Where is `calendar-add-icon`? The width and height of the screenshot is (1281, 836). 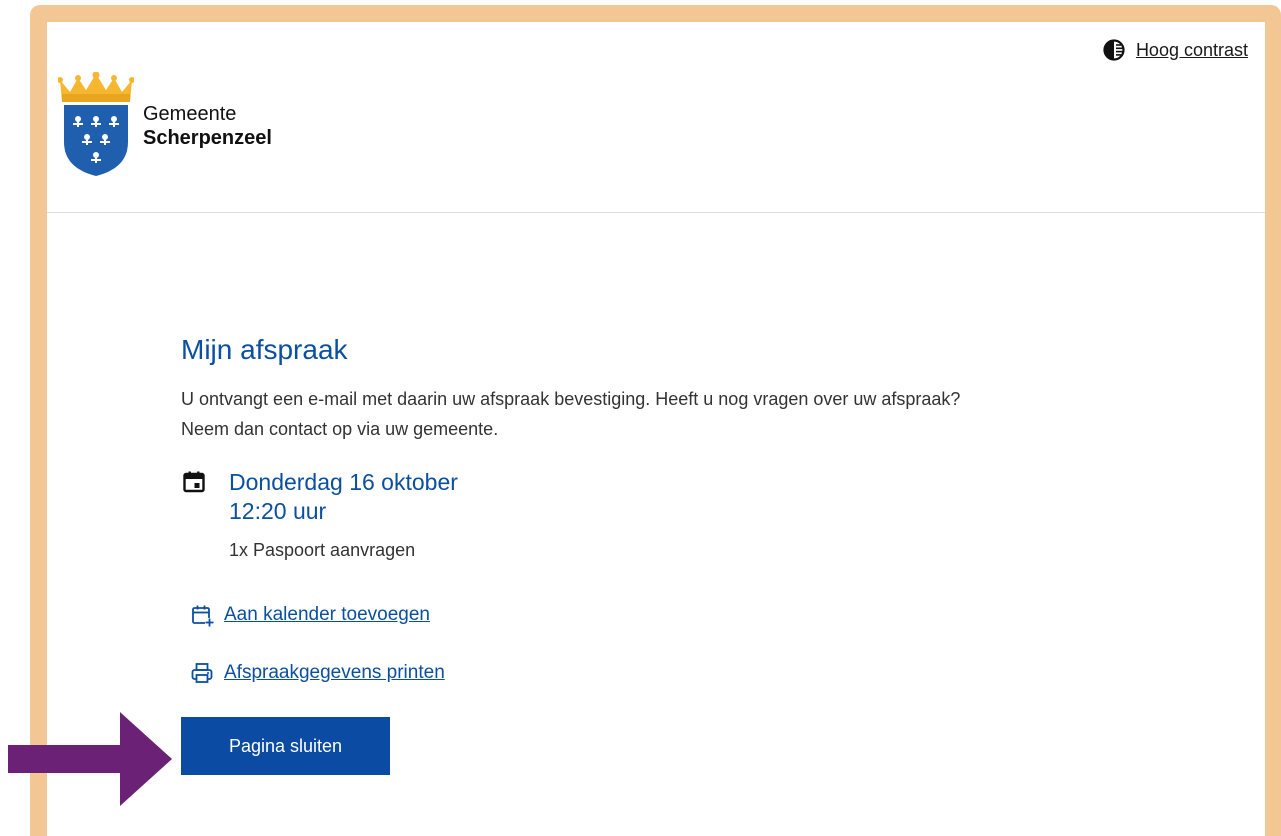
calendar-add-icon is located at coordinates (203, 616).